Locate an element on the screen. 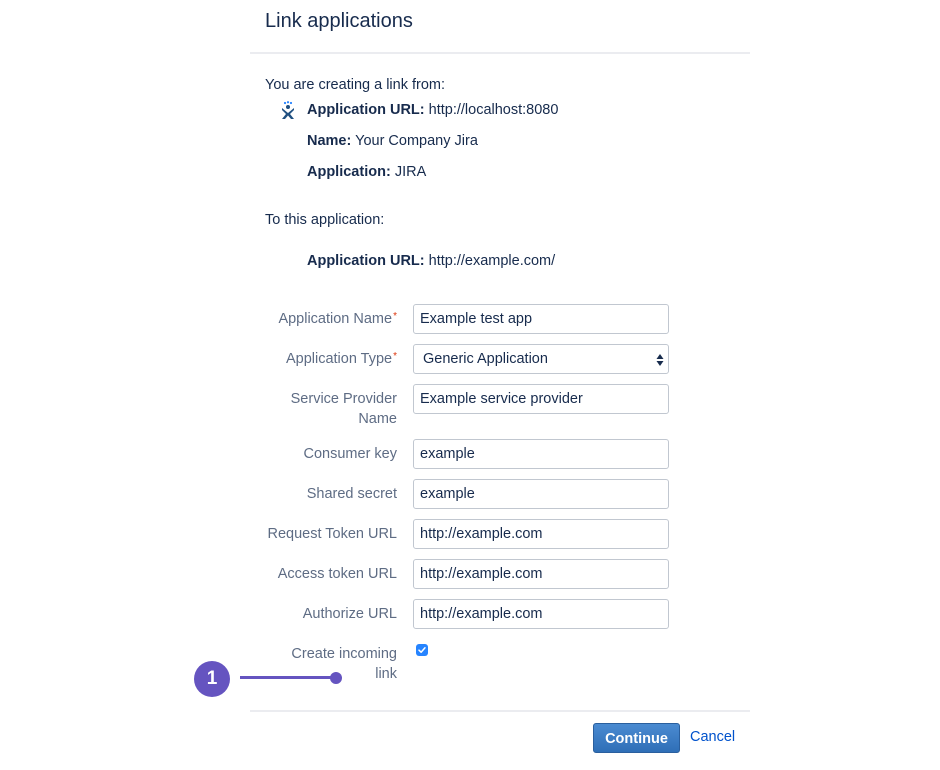 The height and width of the screenshot is (770, 940). application-type-value: Generic Application is located at coordinates (485, 359).